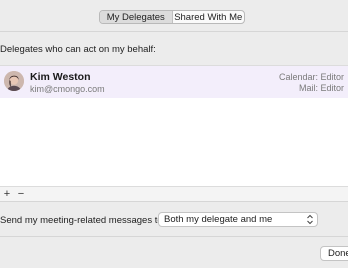 This screenshot has height=268, width=348. Describe the element at coordinates (174, 31) in the screenshot. I see `header-divider` at that location.